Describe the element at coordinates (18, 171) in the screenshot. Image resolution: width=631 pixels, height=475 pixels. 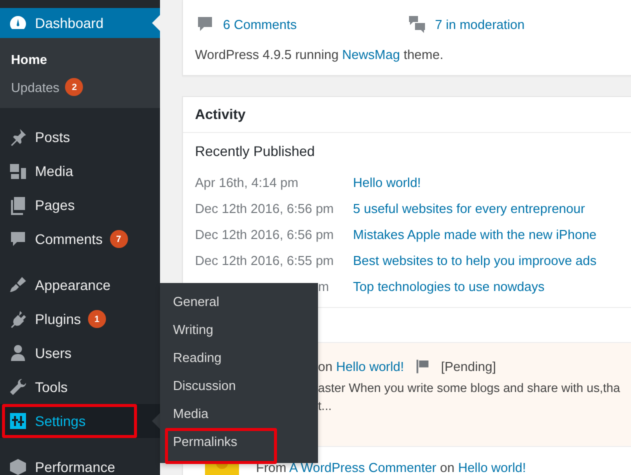
I see `media-icon` at that location.